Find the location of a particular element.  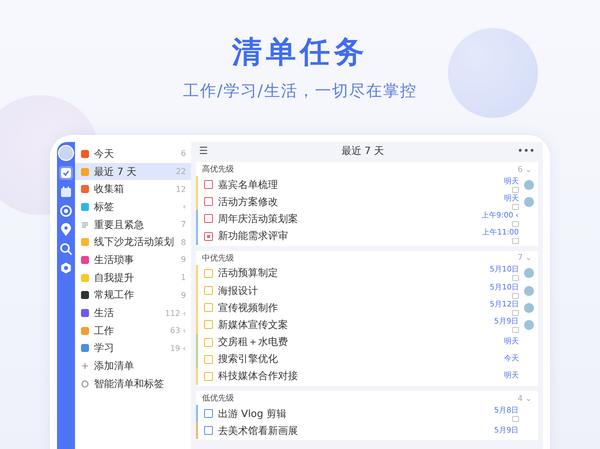

item-count: 19 ‹ is located at coordinates (178, 348).